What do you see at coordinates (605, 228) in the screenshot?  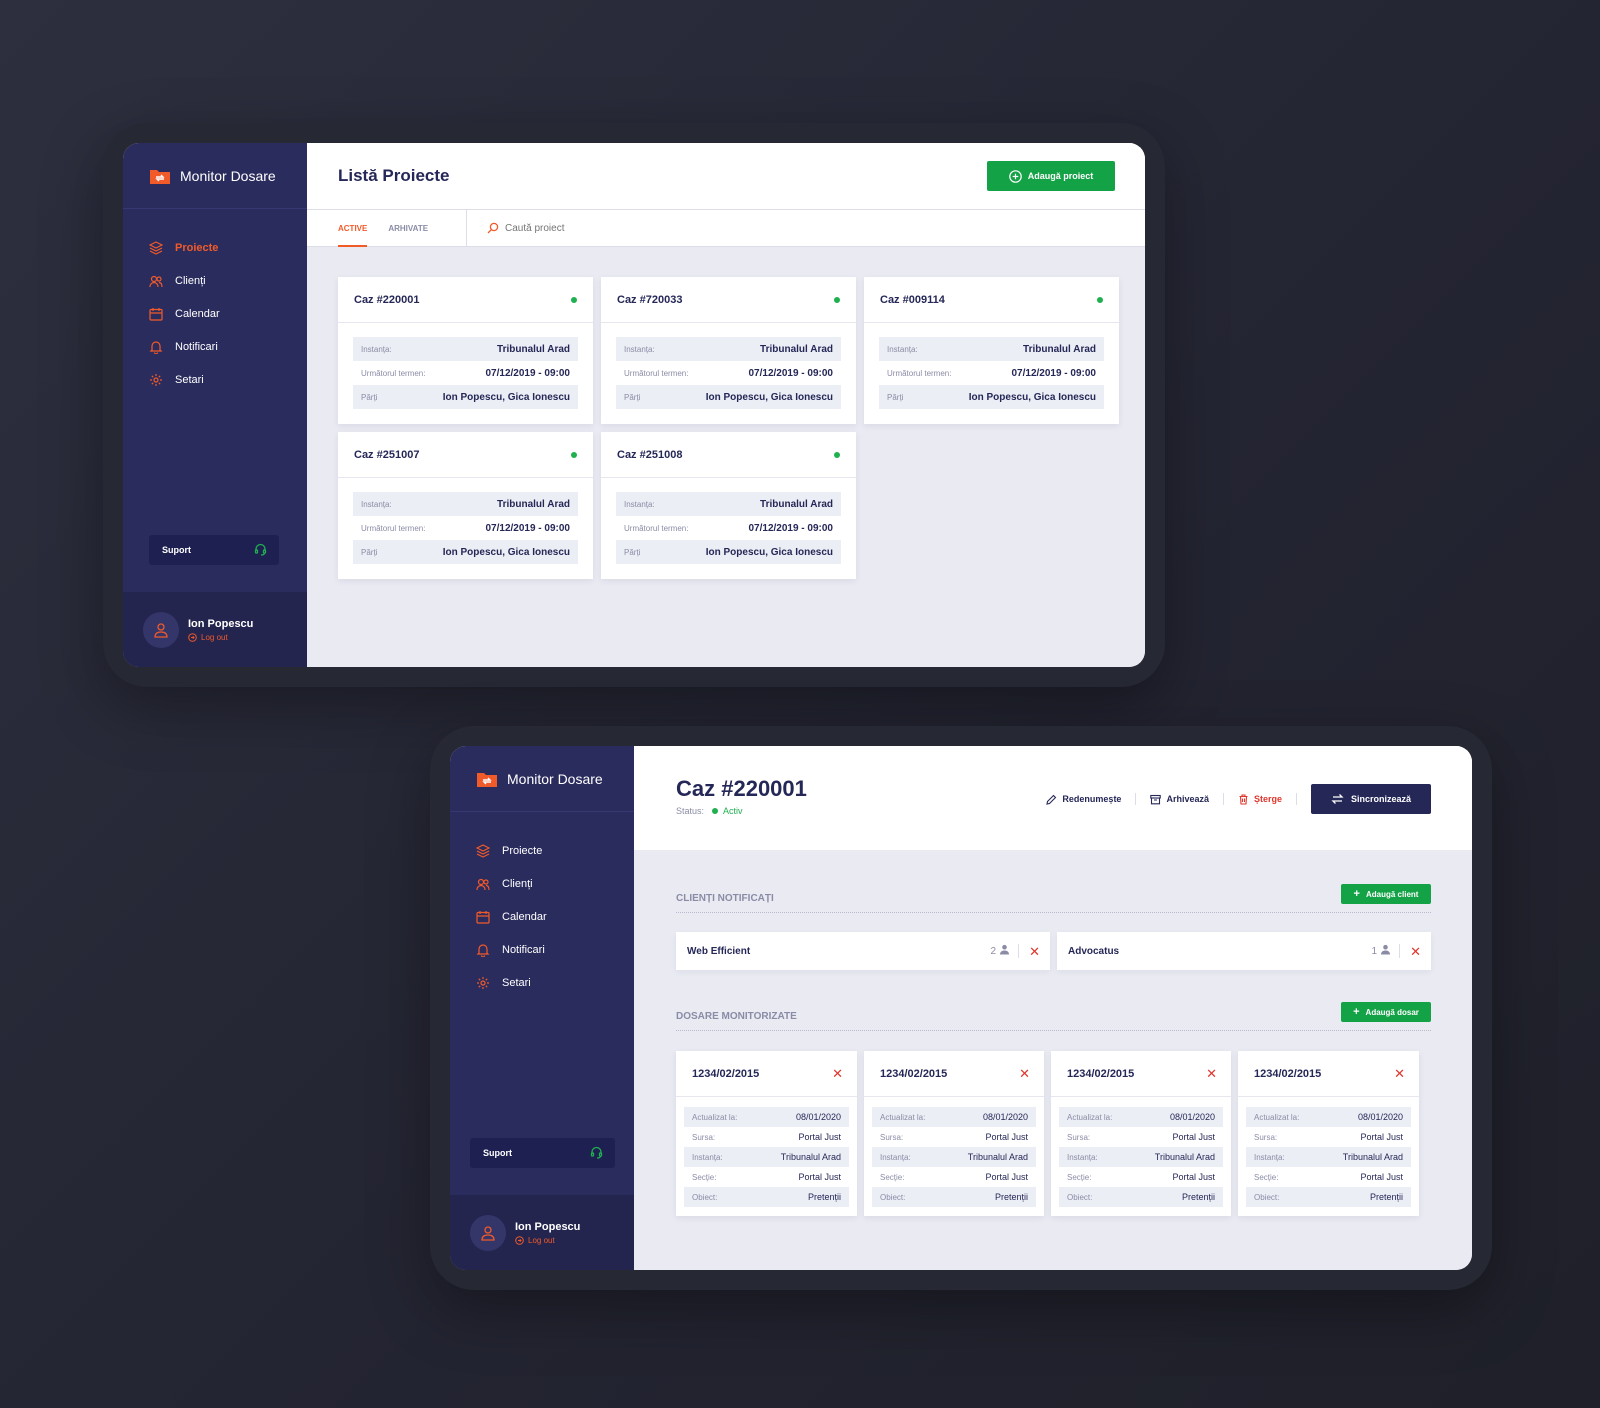 I see `search-input` at bounding box center [605, 228].